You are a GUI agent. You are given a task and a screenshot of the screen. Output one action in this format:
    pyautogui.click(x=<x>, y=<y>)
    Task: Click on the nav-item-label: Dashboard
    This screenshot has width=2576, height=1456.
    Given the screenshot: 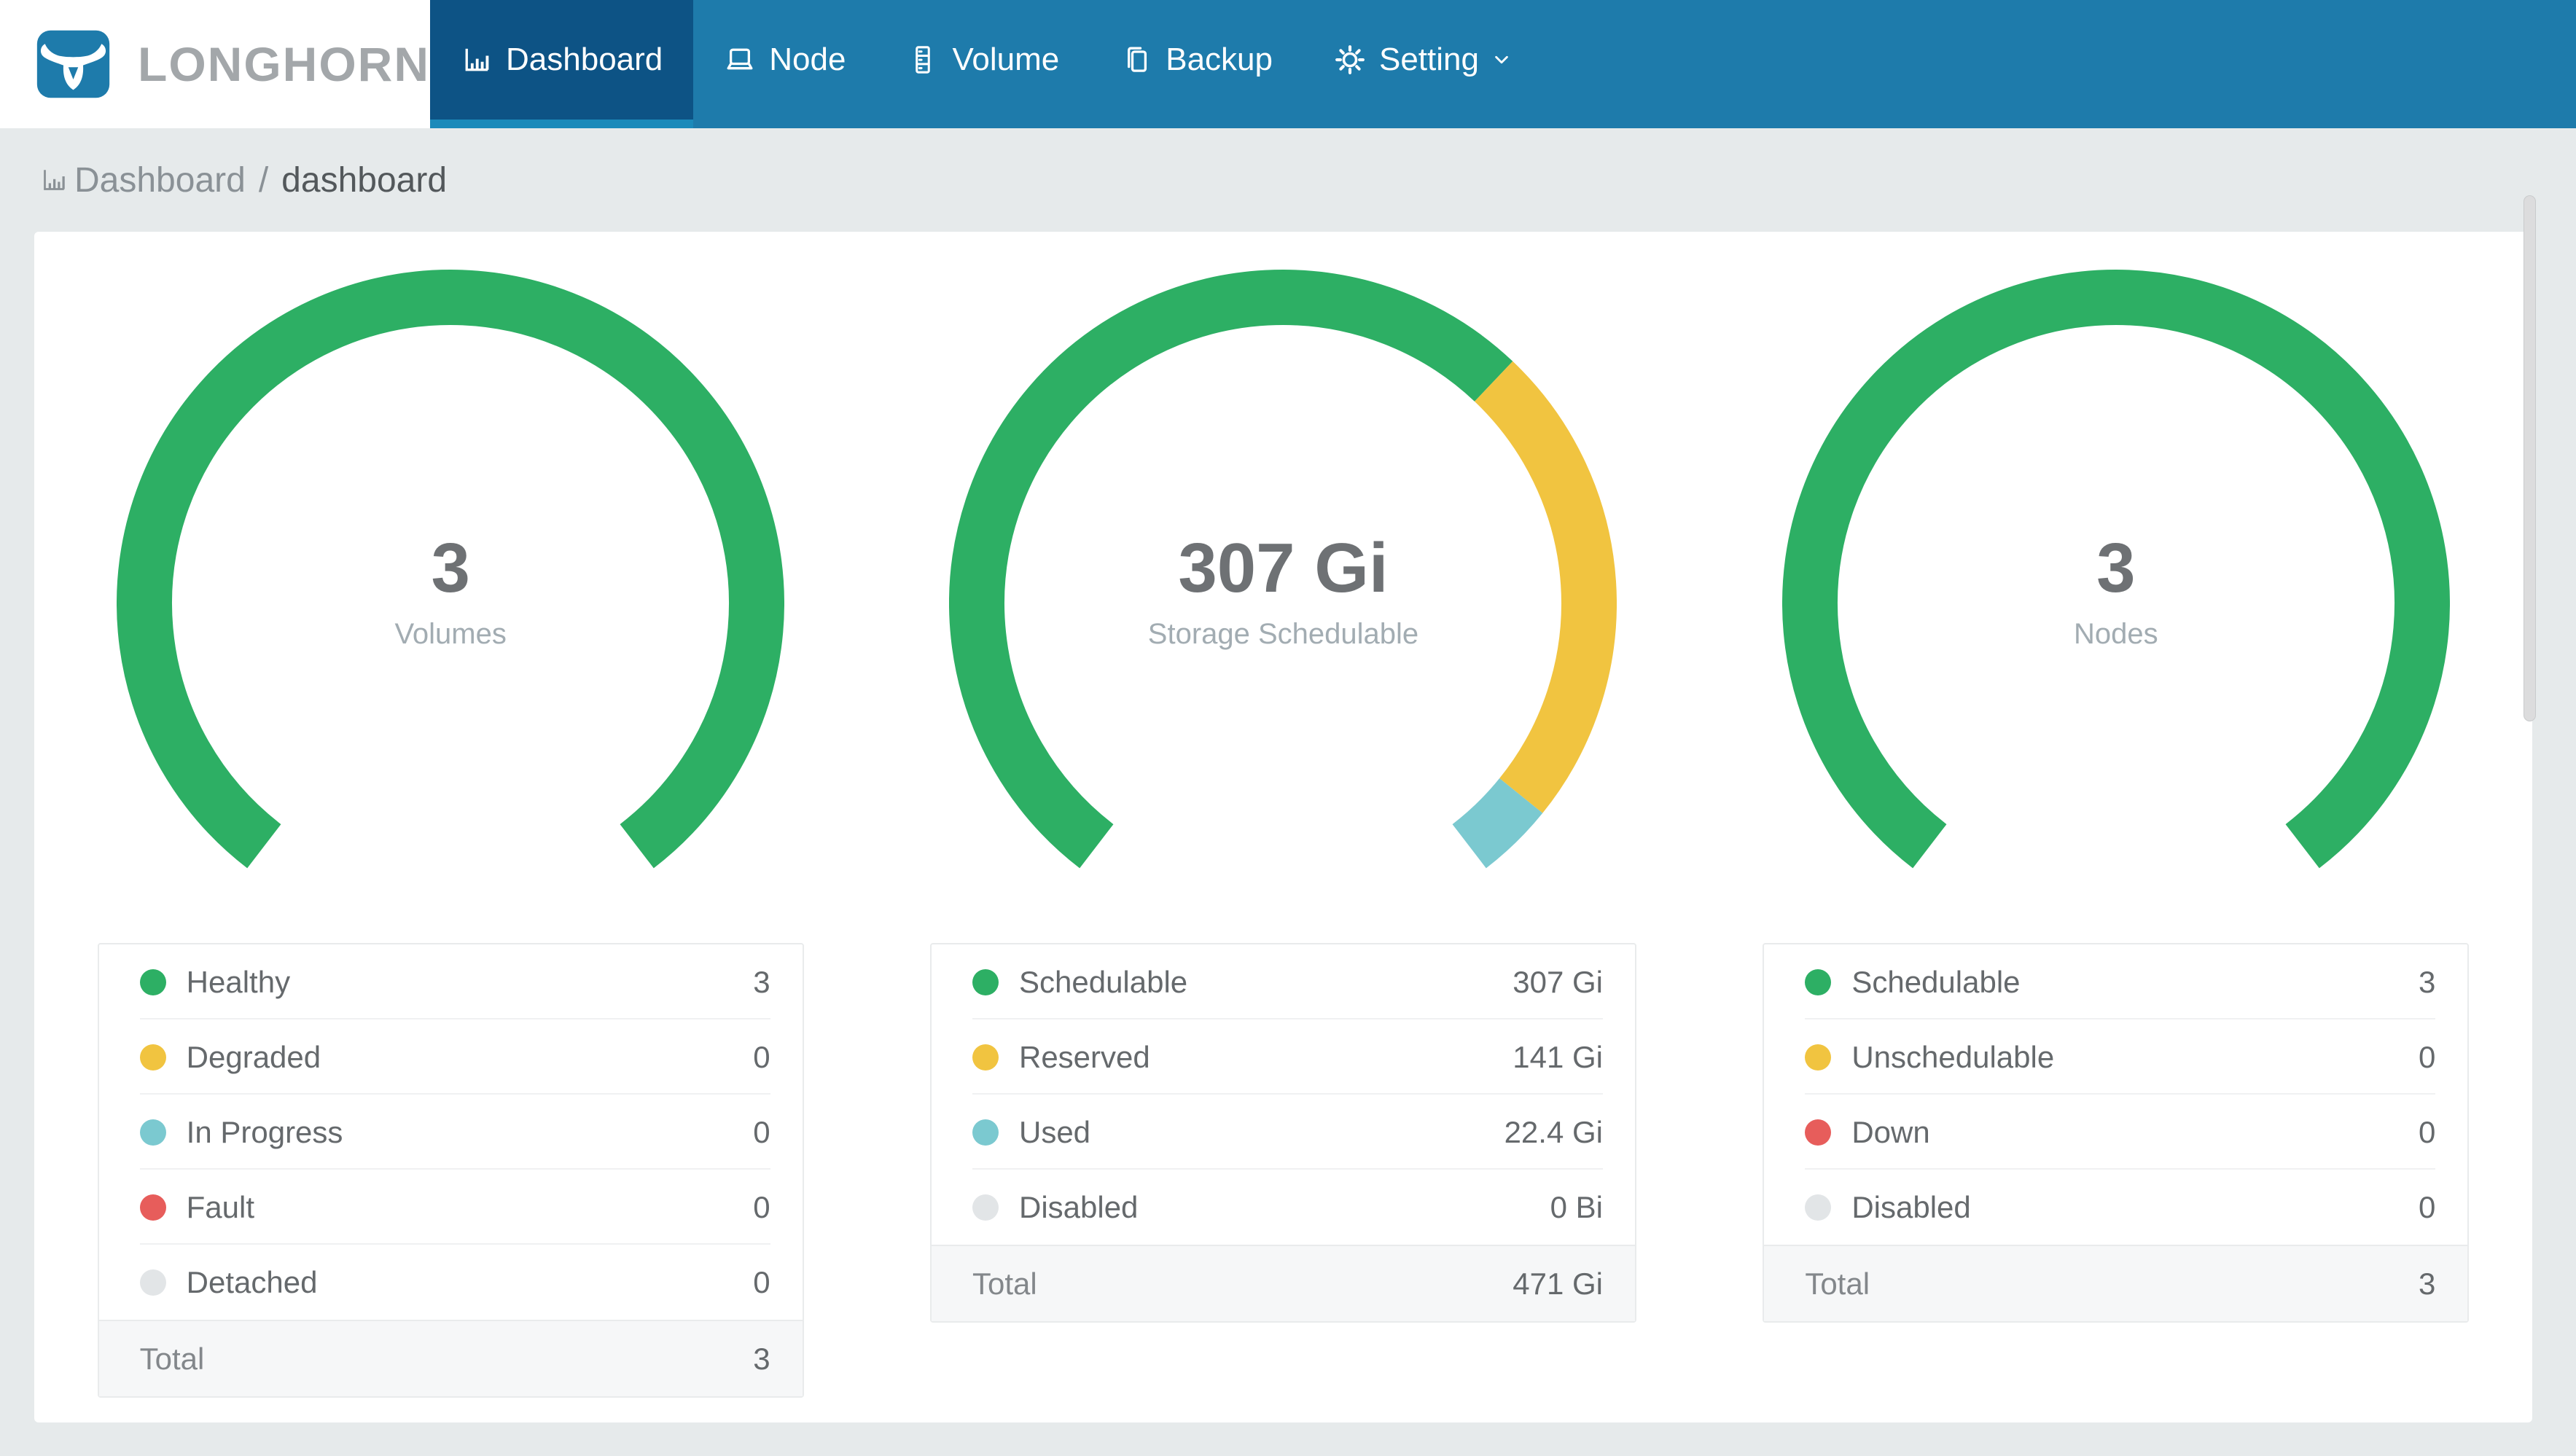 What is the action you would take?
    pyautogui.click(x=584, y=60)
    